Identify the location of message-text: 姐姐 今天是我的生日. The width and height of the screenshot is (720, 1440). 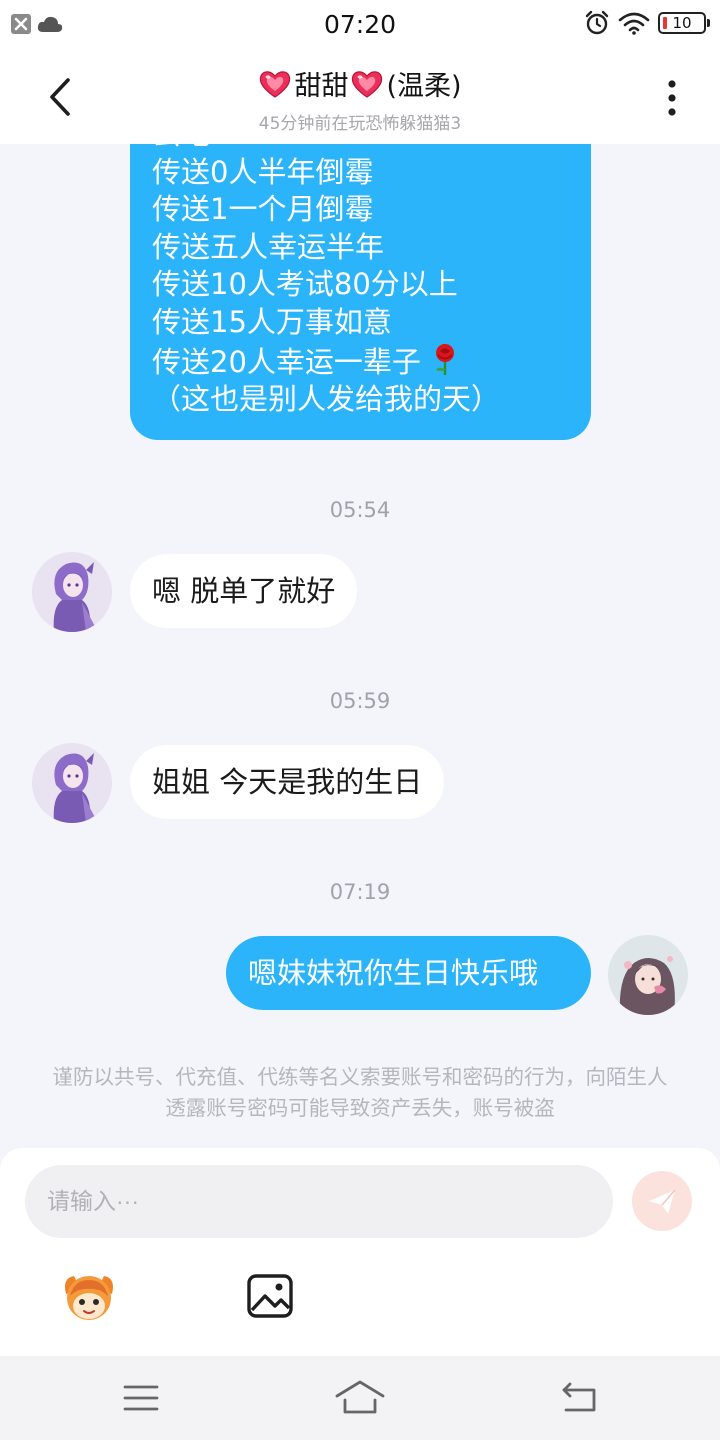
(287, 782).